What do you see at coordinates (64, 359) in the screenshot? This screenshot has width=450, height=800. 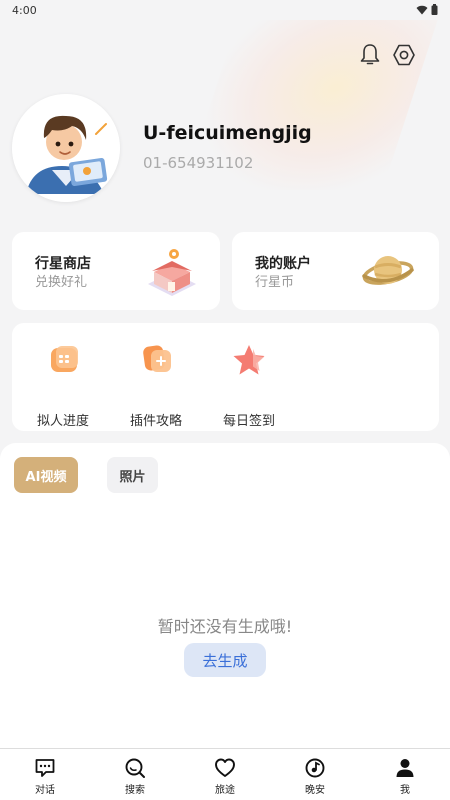 I see `calendar-icon` at bounding box center [64, 359].